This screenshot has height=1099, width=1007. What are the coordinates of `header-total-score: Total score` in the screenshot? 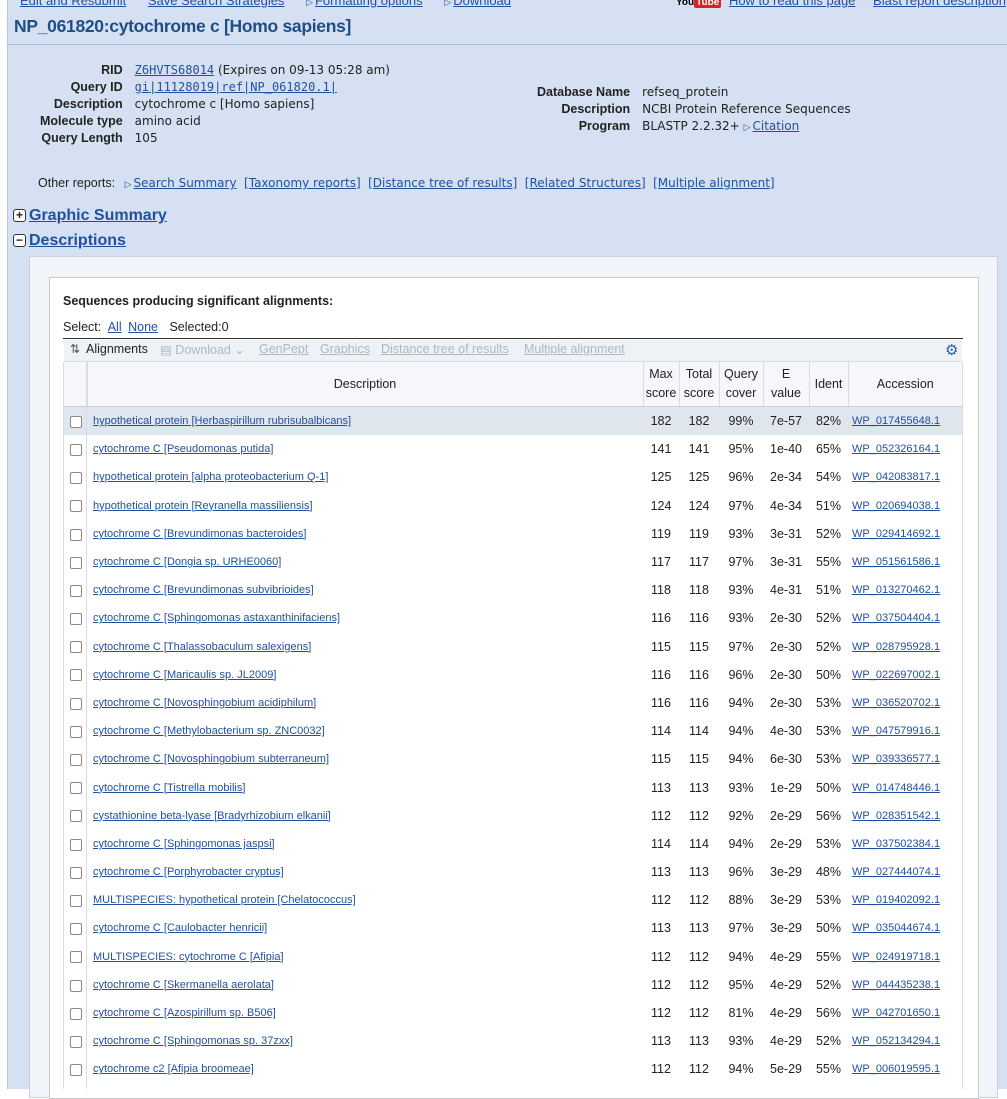 It's located at (698, 384).